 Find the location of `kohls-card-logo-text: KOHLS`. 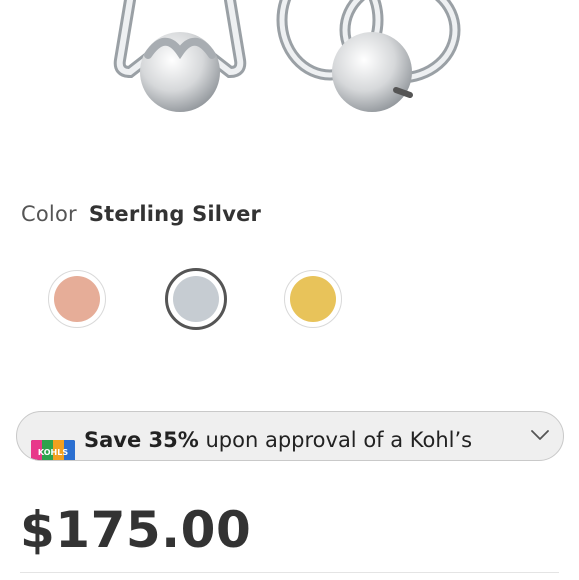

kohls-card-logo-text: KOHLS is located at coordinates (53, 452).